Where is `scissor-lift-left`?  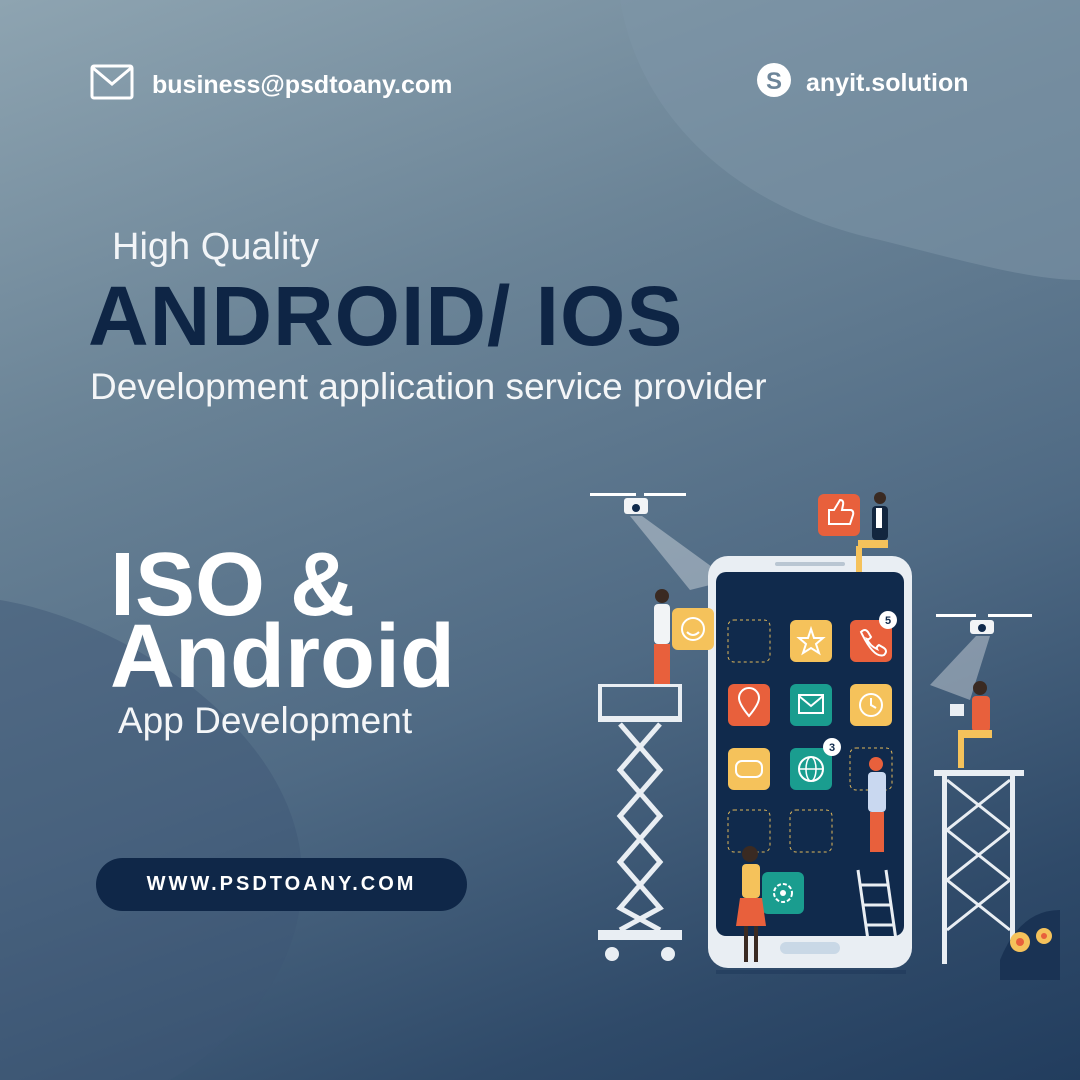 scissor-lift-left is located at coordinates (640, 822).